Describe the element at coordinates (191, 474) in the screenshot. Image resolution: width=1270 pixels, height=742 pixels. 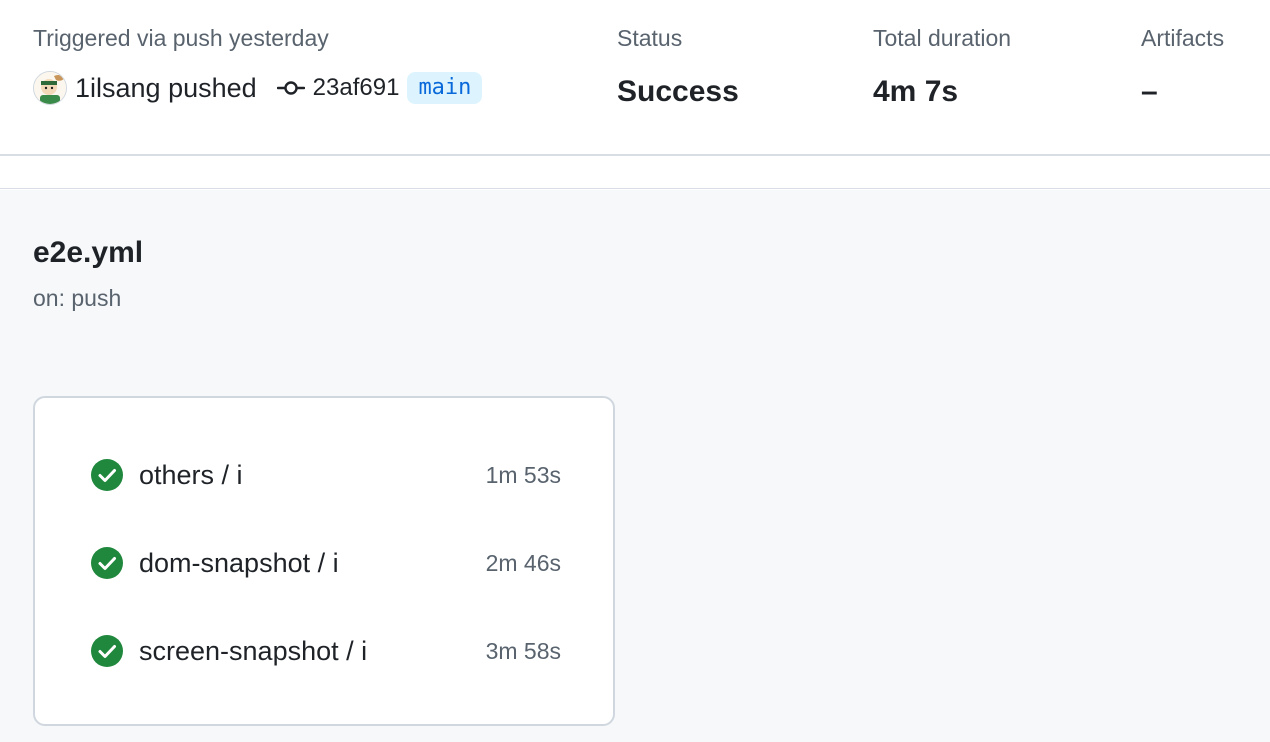
I see `job-name: others / i` at that location.